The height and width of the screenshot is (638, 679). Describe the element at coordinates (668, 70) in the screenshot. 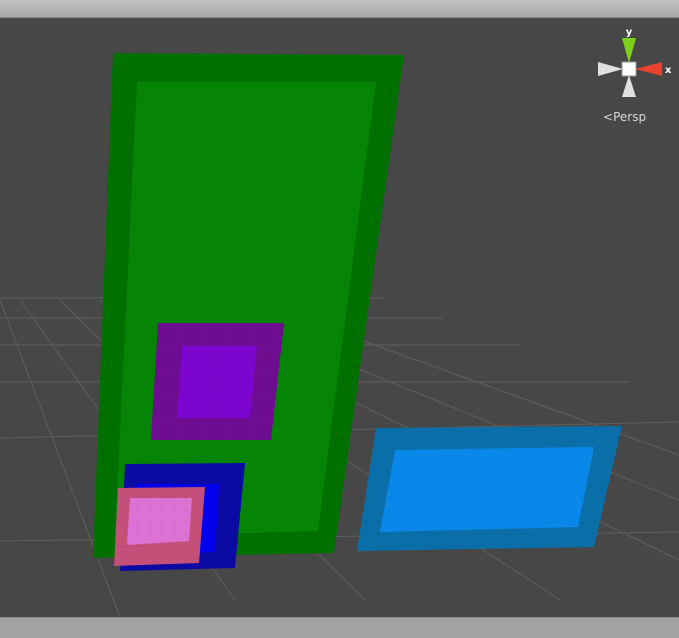

I see `gizmo-x-label: x` at that location.